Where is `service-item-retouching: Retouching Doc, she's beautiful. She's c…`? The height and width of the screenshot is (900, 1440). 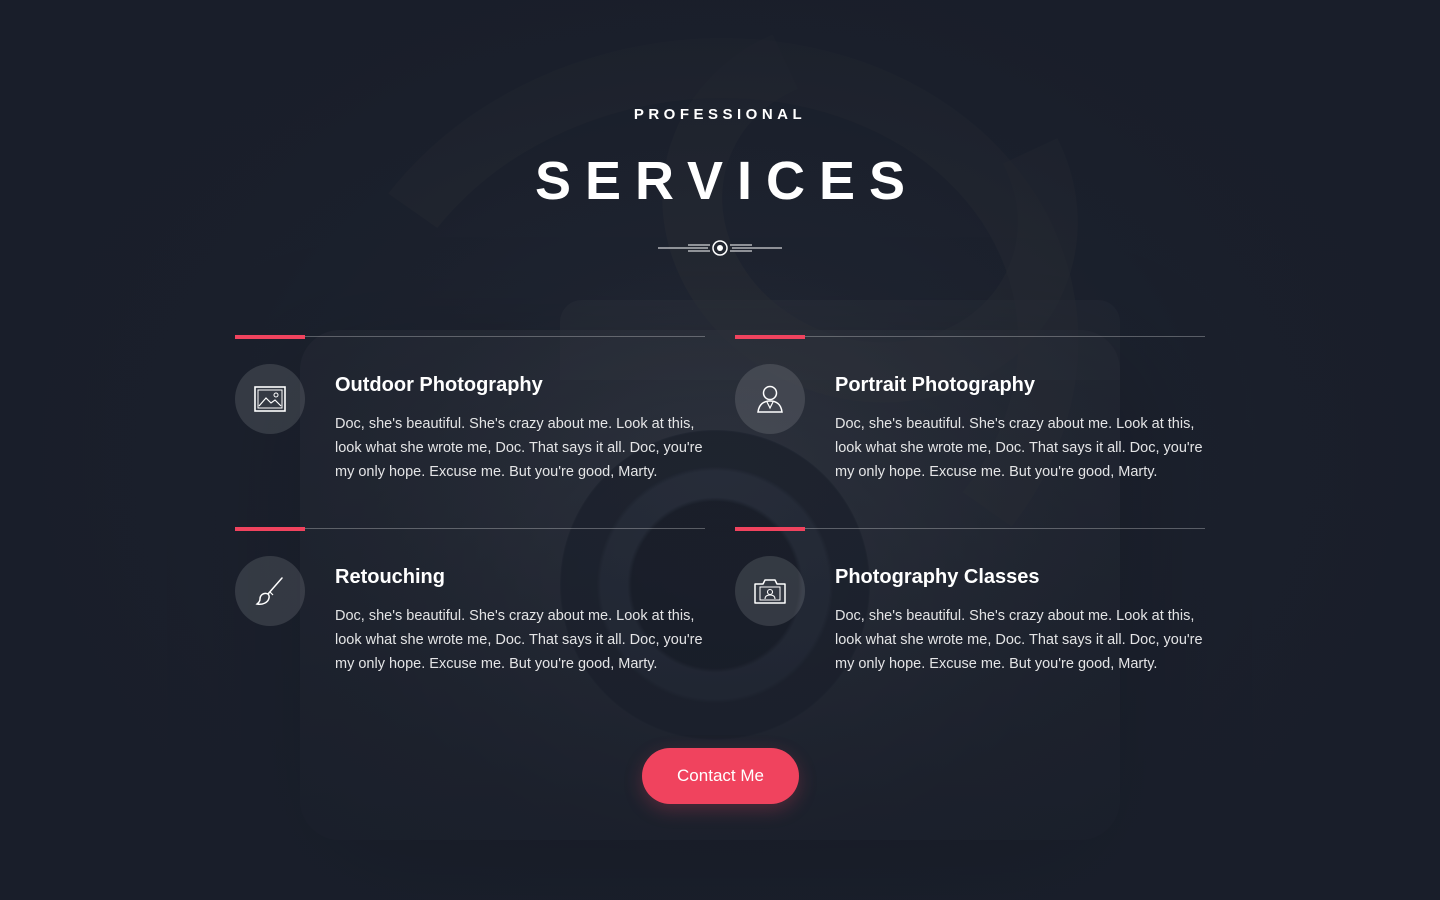
service-item-retouching: Retouching Doc, she's beautiful. She's c… is located at coordinates (470, 617).